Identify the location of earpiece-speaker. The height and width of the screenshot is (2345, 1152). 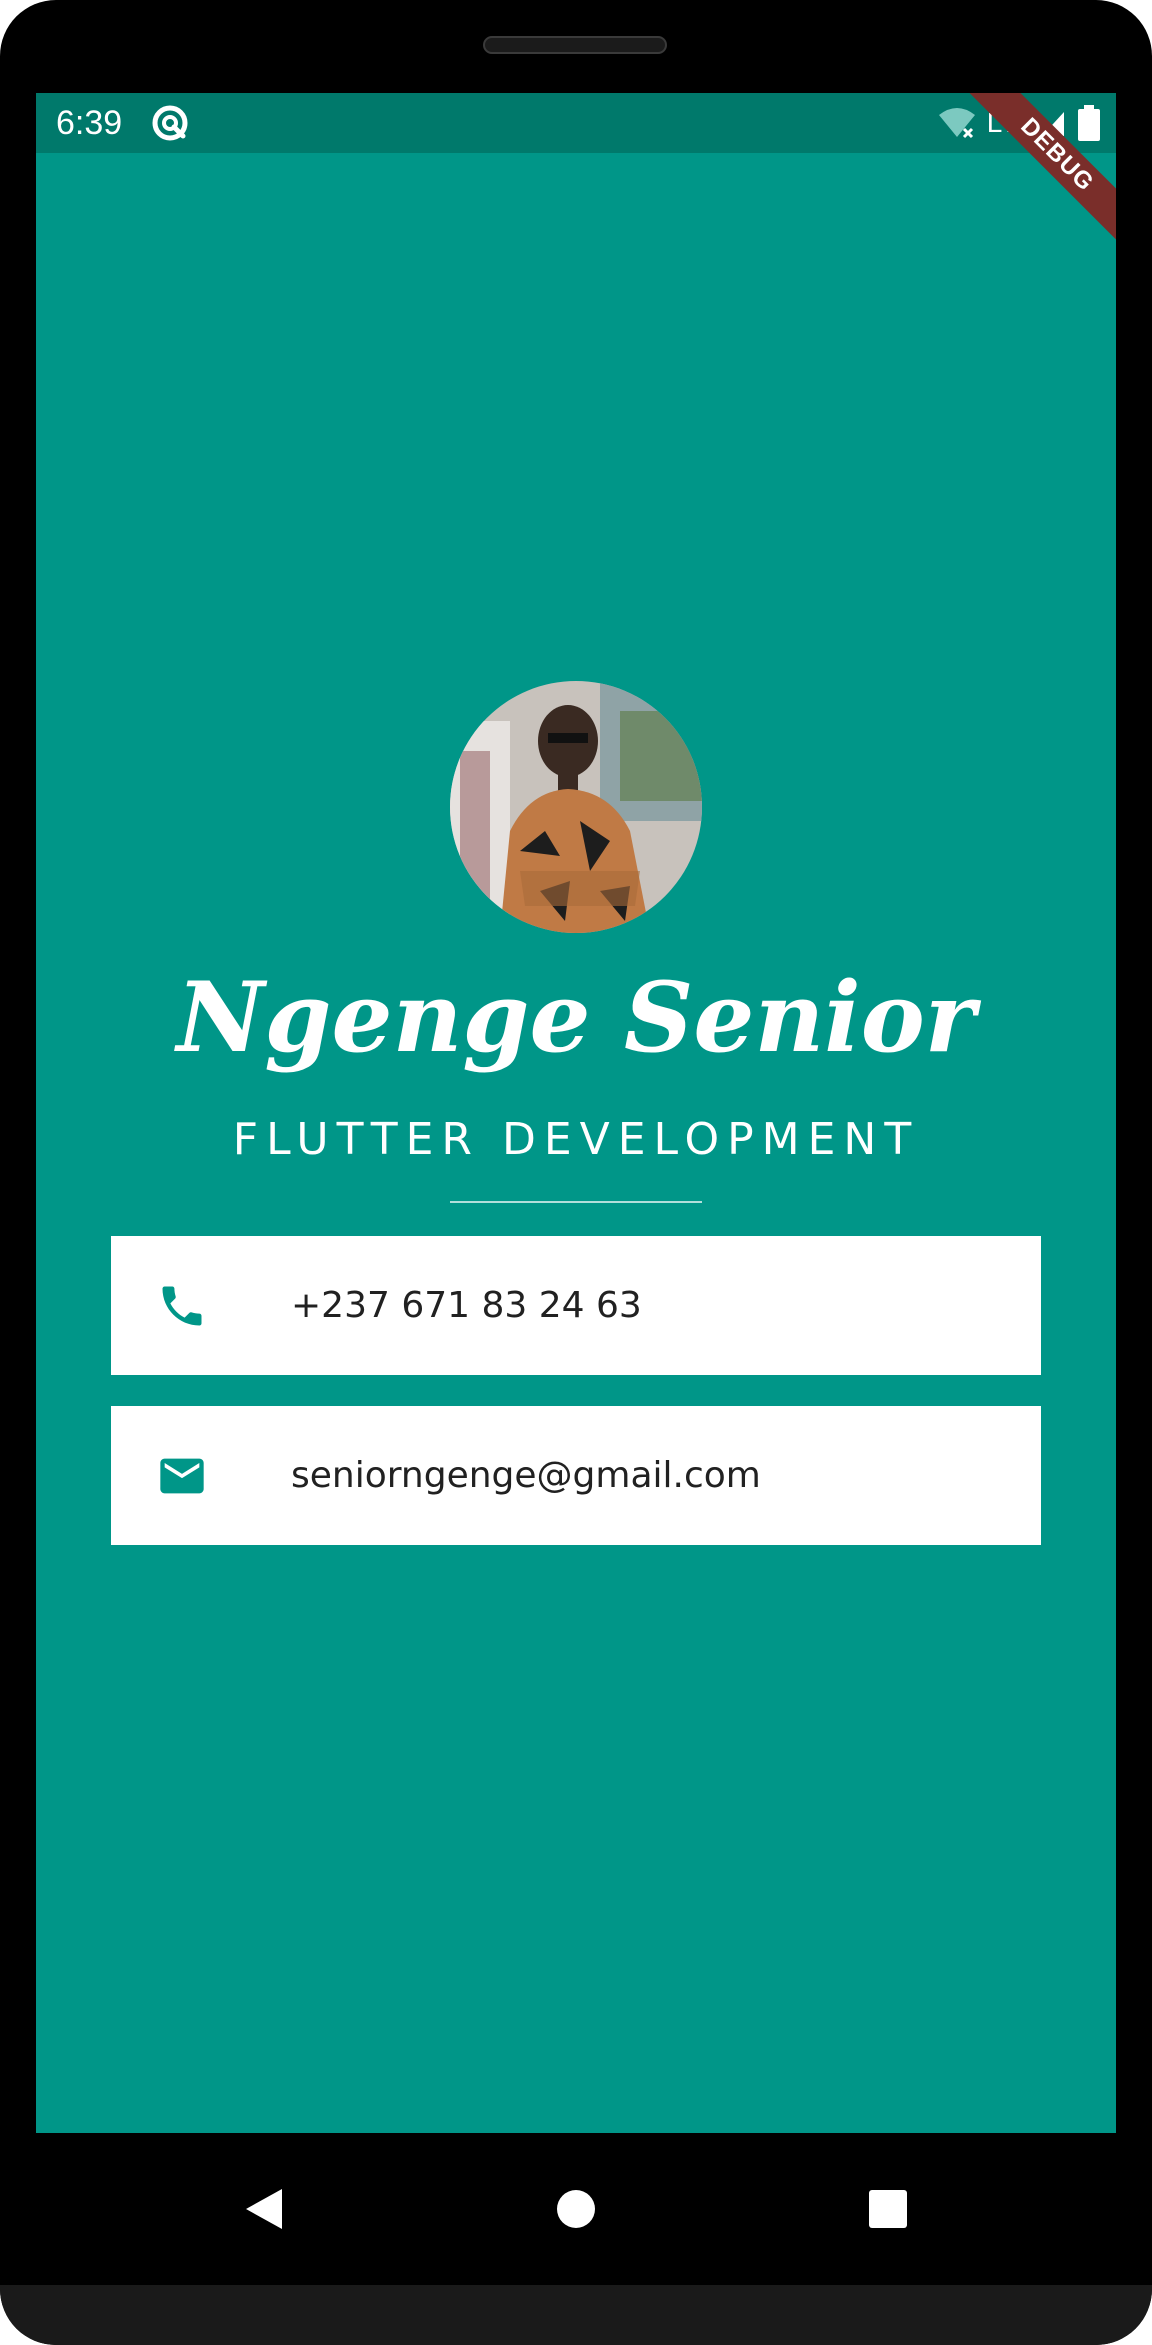
(575, 45).